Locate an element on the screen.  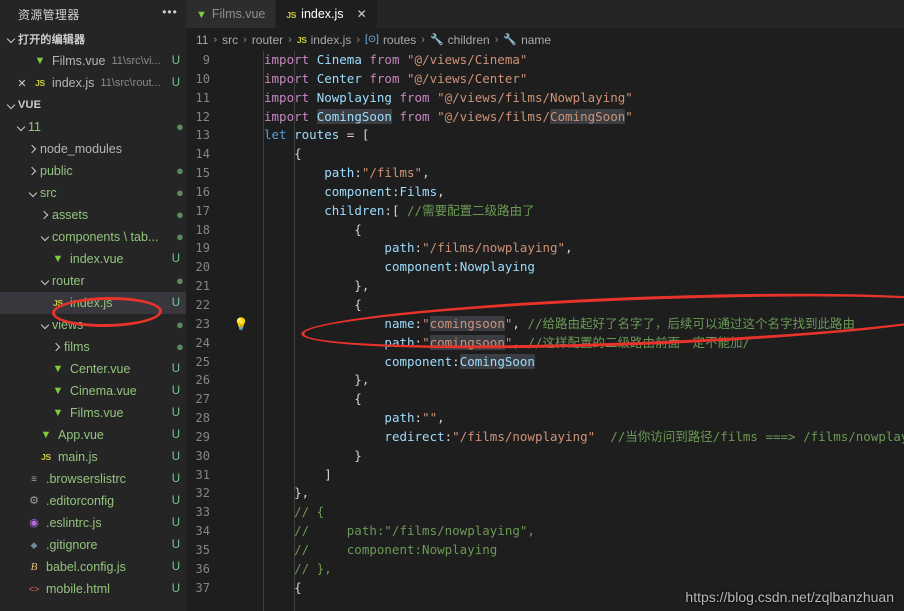
code-line: 17 children:[ //需要配置二级路由了 is located at coordinates (545, 211).